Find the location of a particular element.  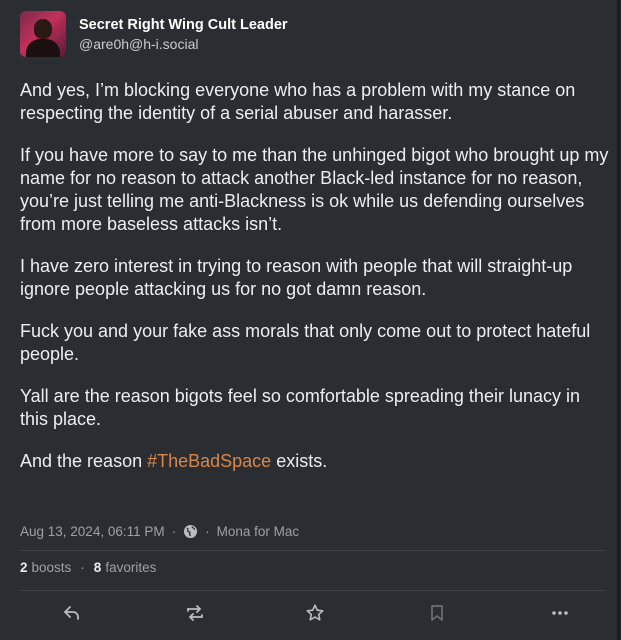

favorites-stat: 8 favorites is located at coordinates (125, 567).